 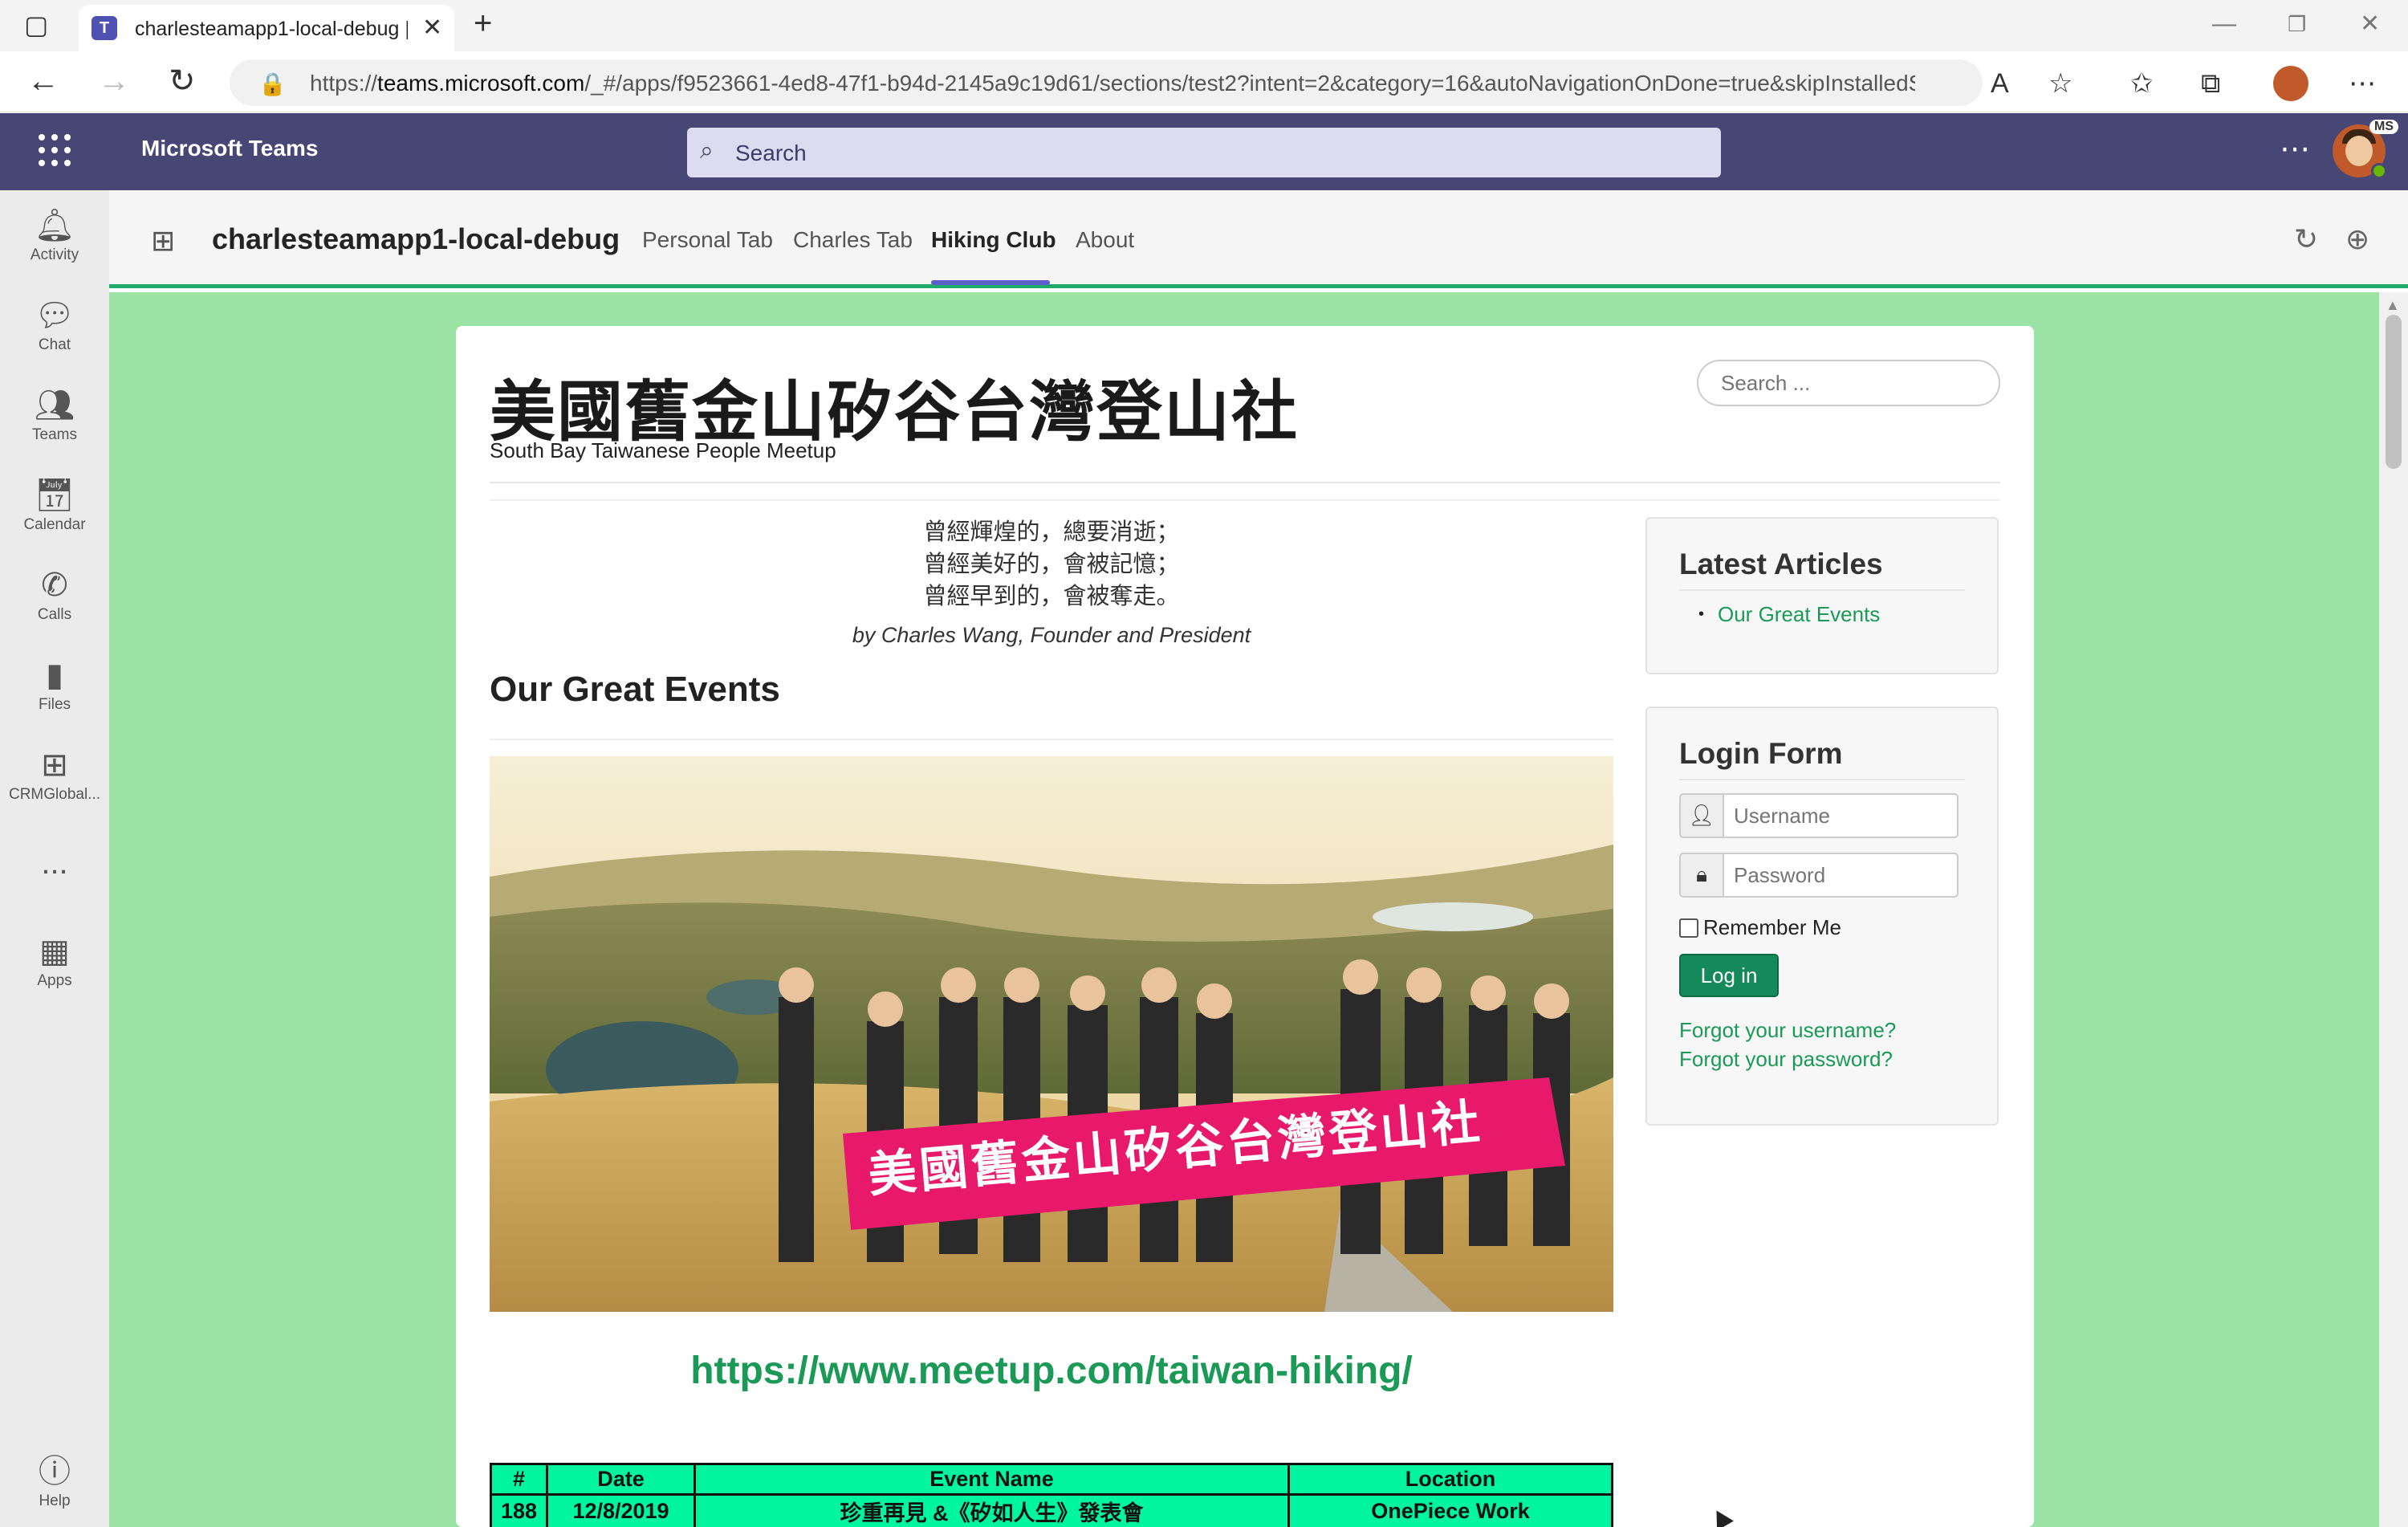 I want to click on col-header: #, so click(x=519, y=1479).